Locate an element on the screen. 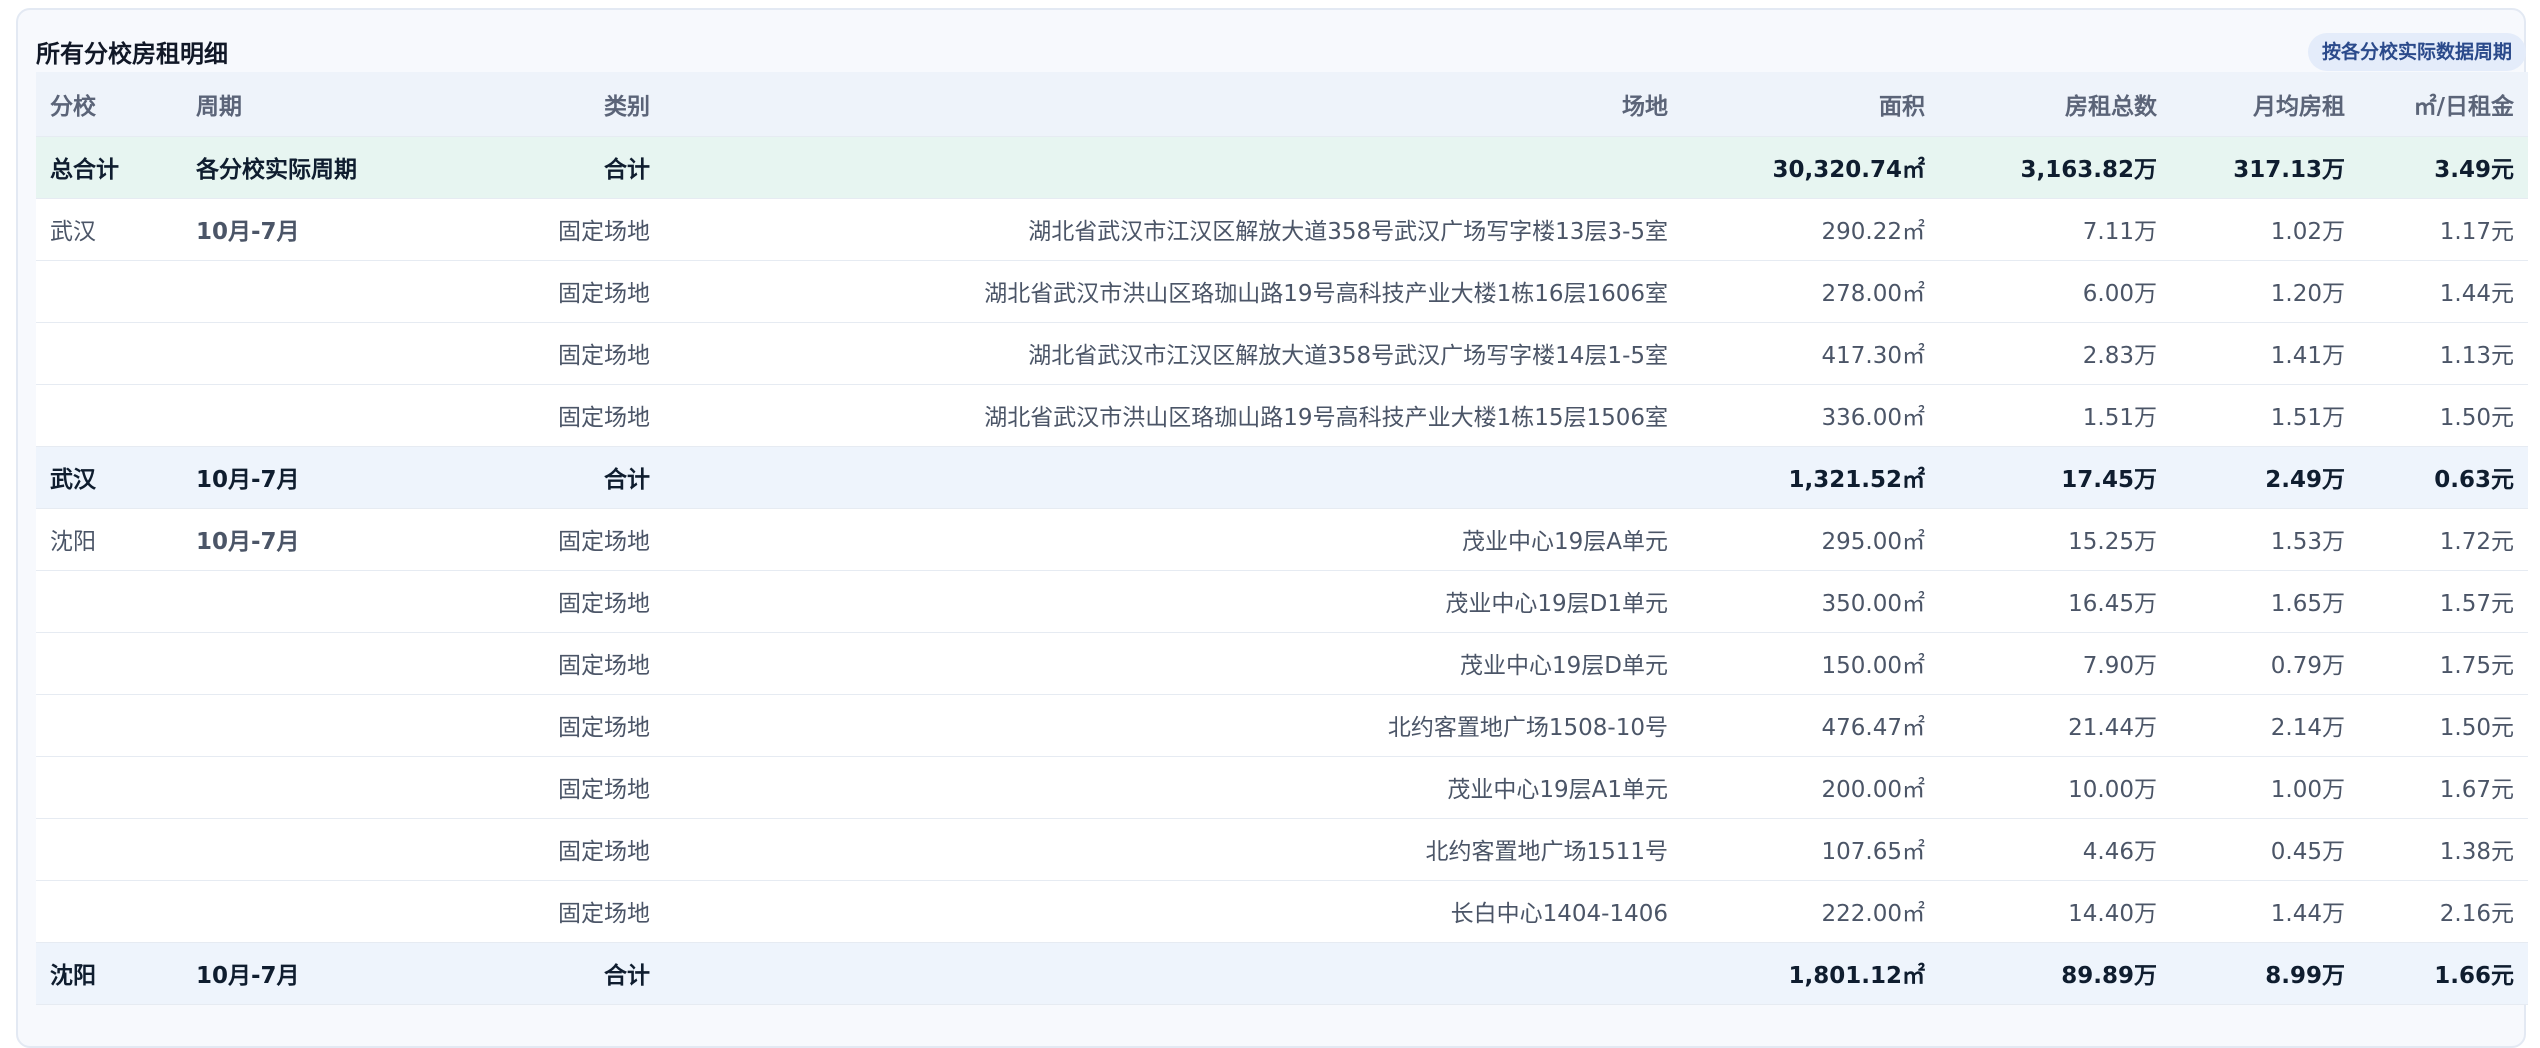 The image size is (2540, 1048). cell-area: 30,320.74㎡ is located at coordinates (1810, 167).